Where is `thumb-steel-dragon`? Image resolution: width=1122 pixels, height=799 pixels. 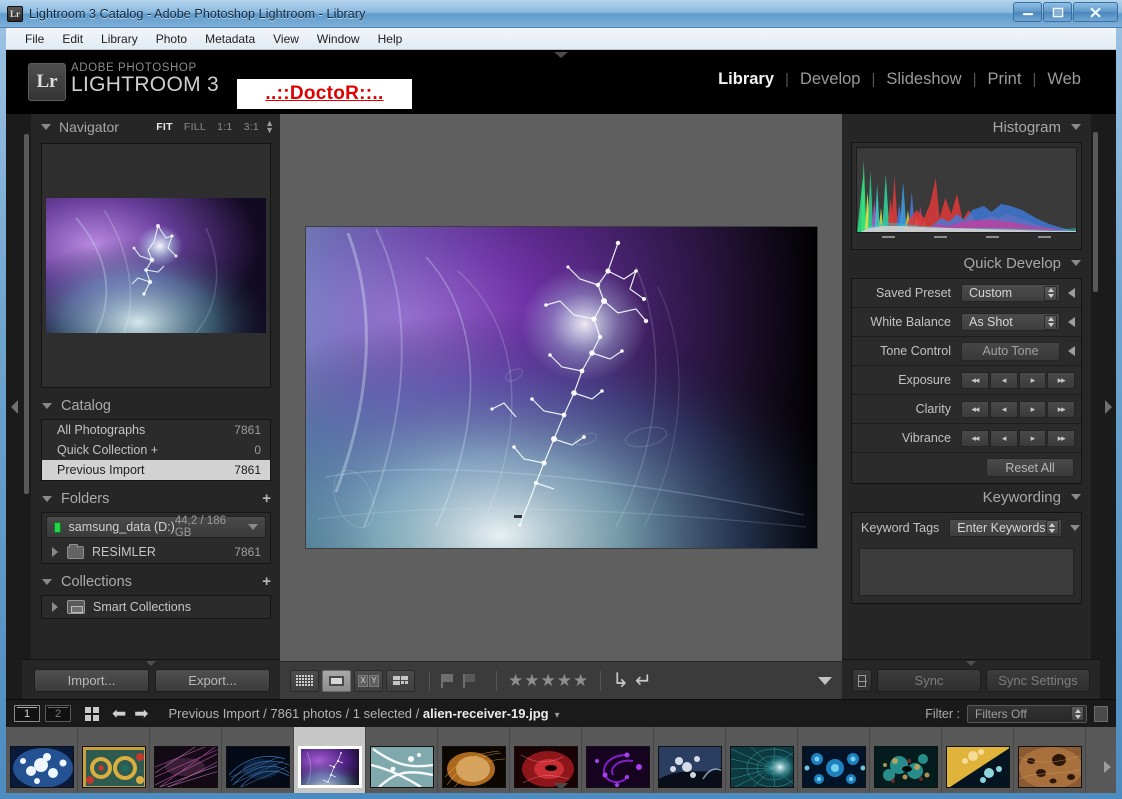
thumb-steel-dragon is located at coordinates (690, 760).